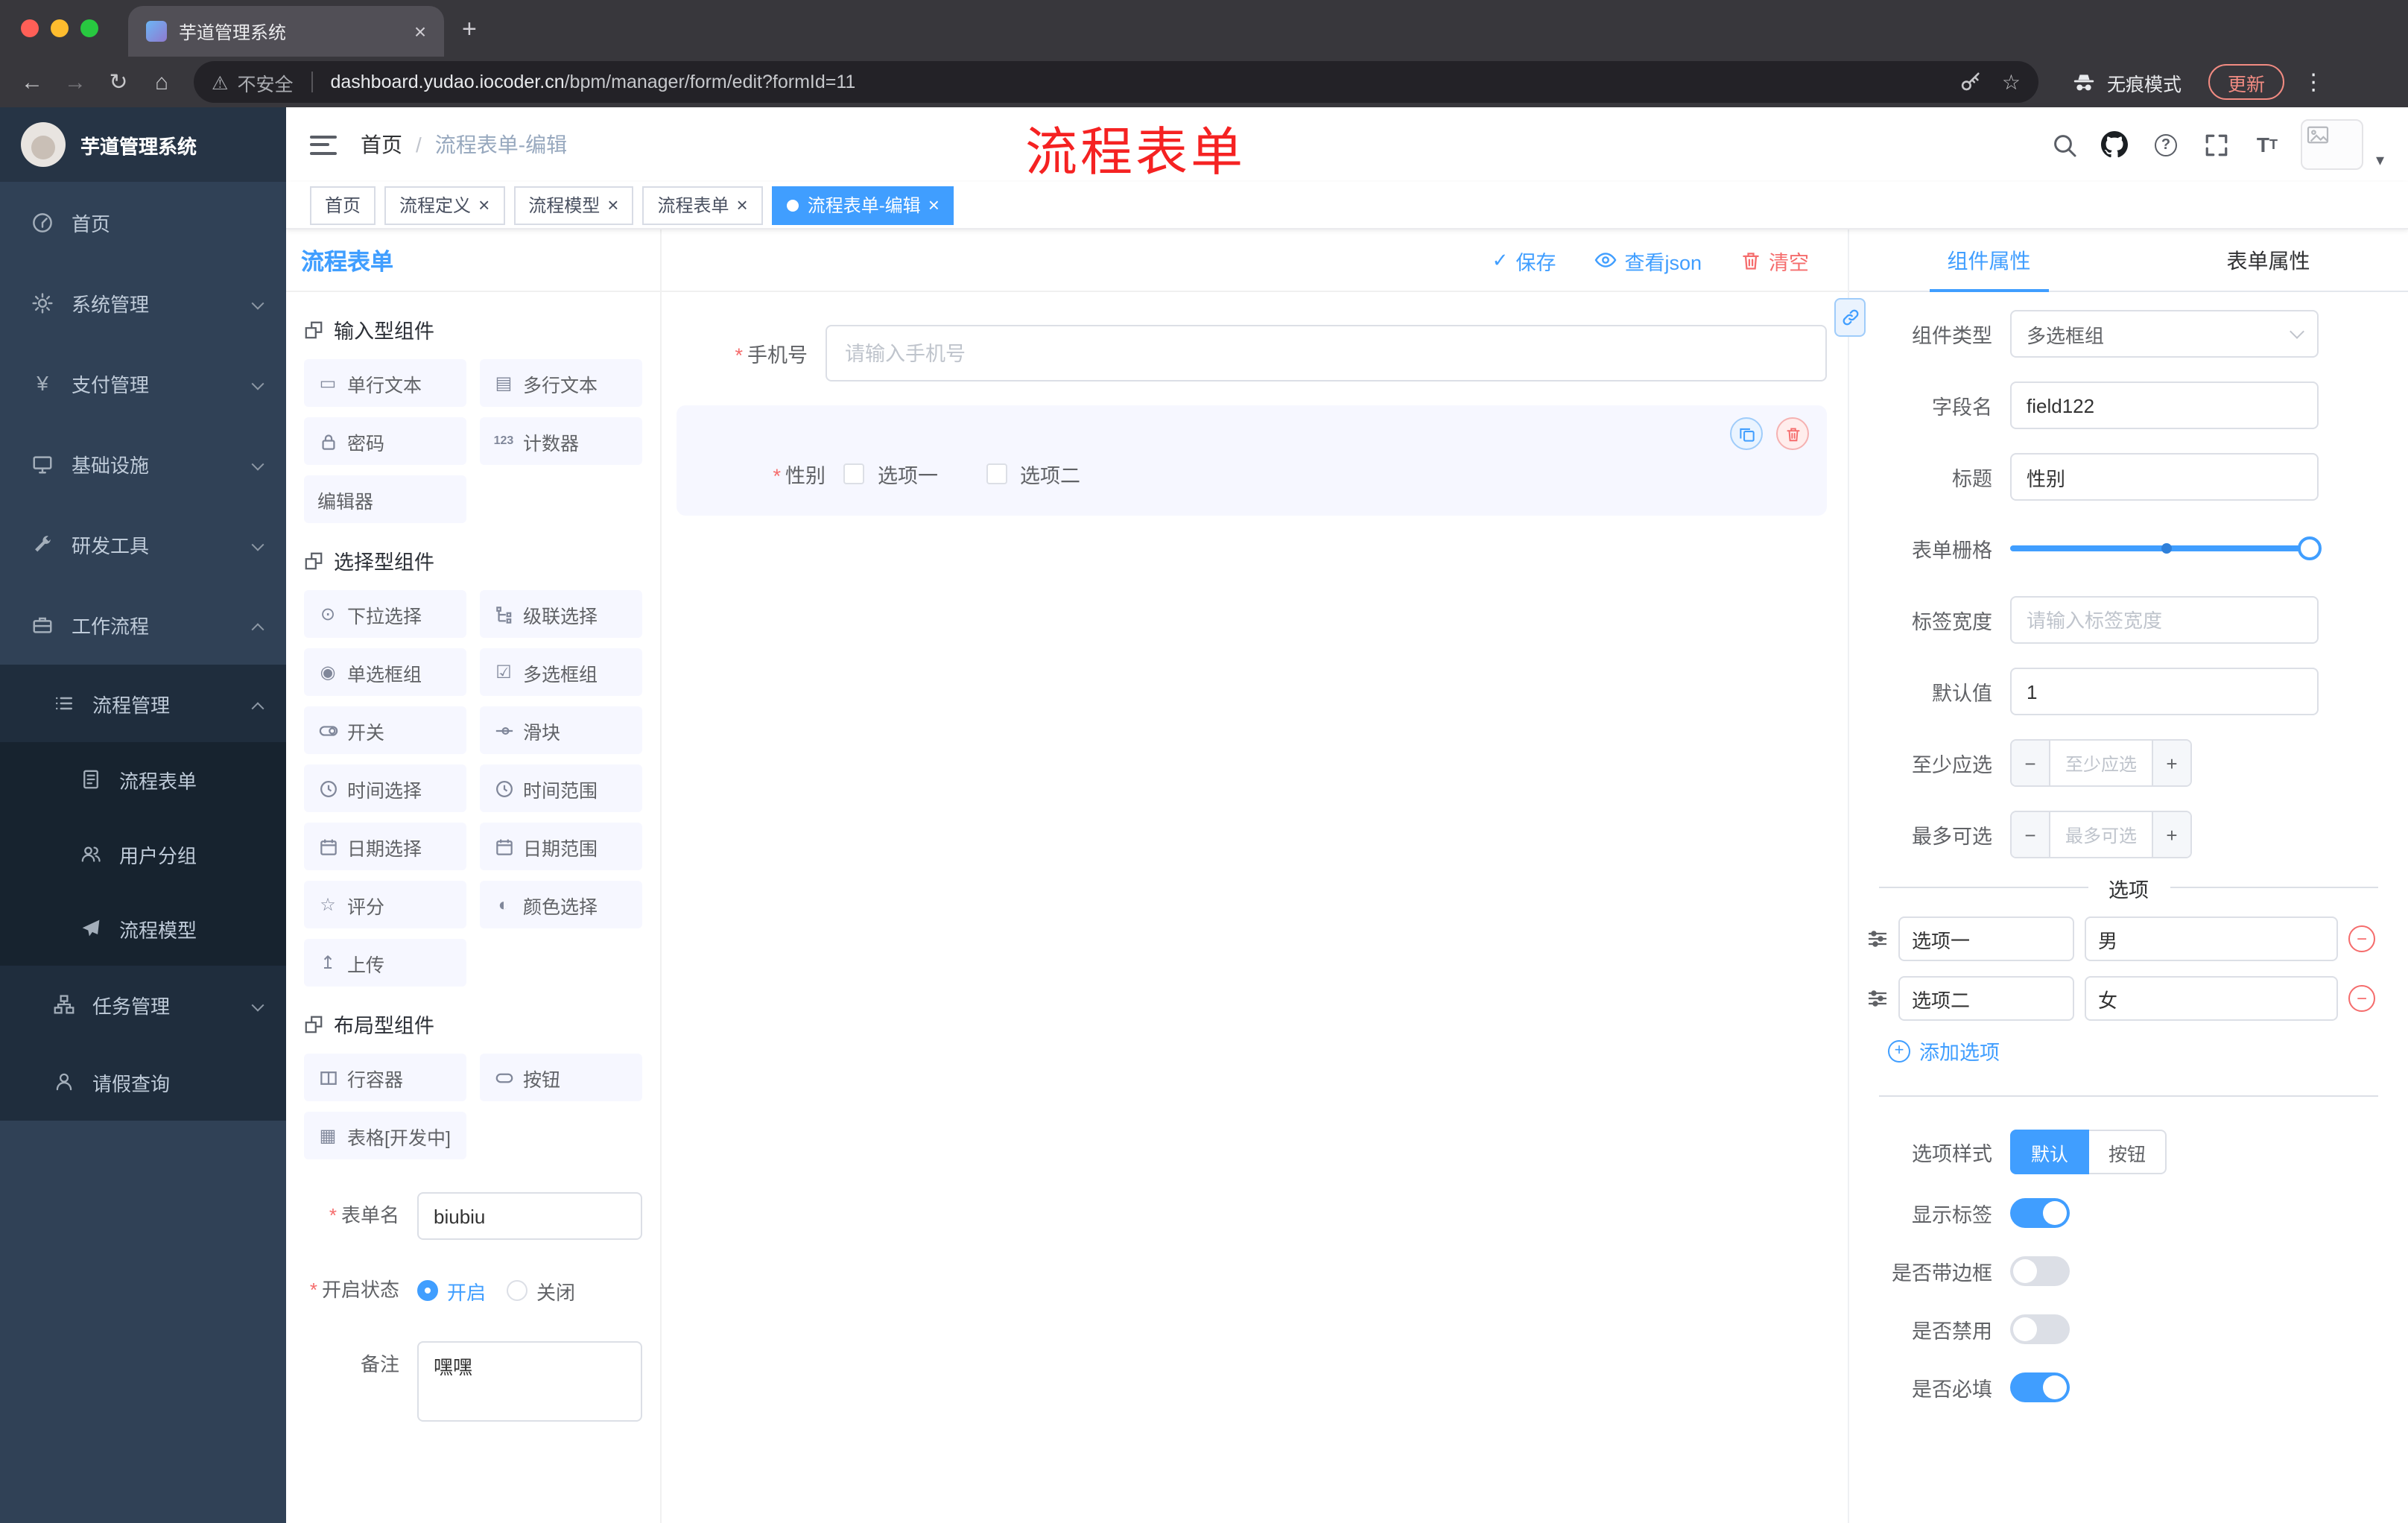 The image size is (2408, 1523). Describe the element at coordinates (1989, 261) in the screenshot. I see `tab-component-props: 组件属性` at that location.